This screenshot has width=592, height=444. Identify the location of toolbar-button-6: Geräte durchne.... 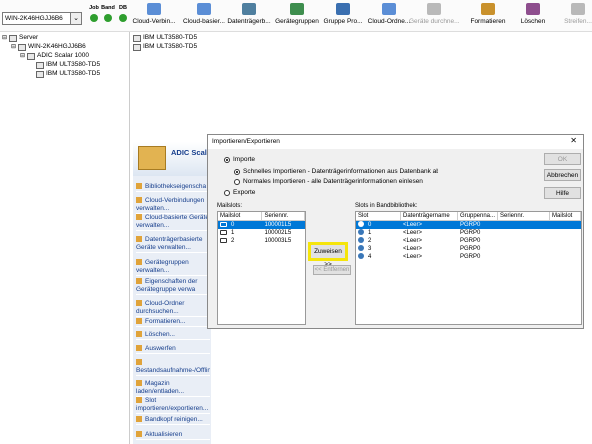
(434, 14).